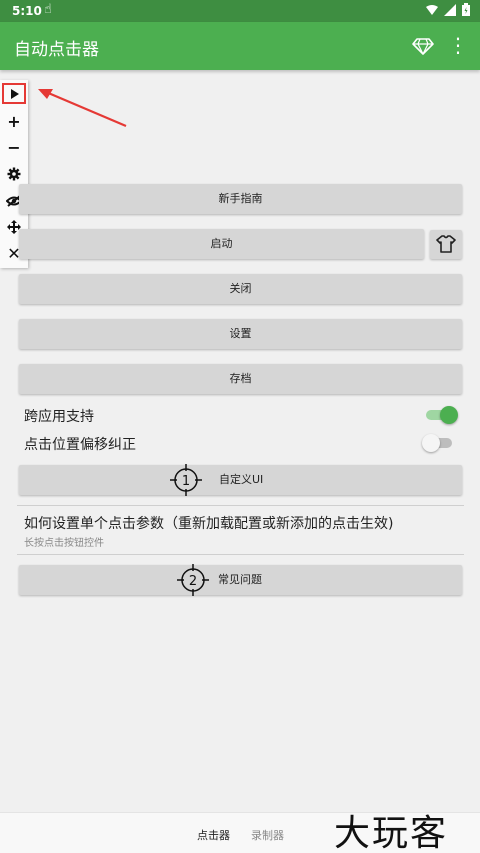  Describe the element at coordinates (442, 415) in the screenshot. I see `cross-app-toggle` at that location.